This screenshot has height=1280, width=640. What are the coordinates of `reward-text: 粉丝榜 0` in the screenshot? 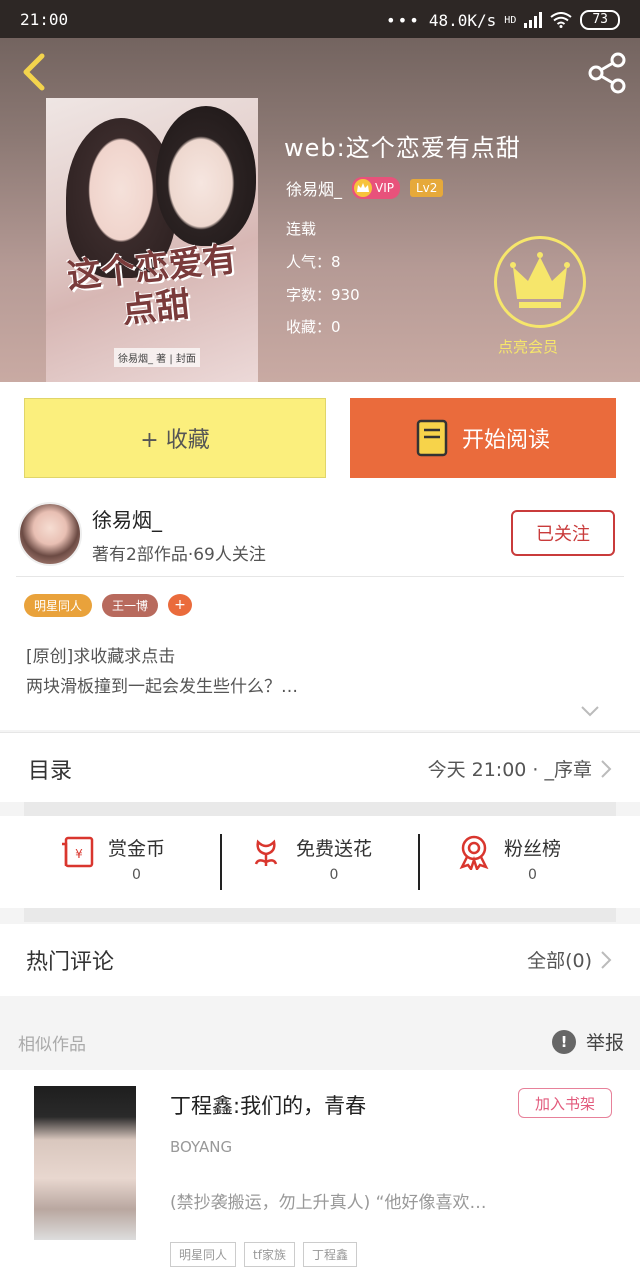 It's located at (532, 858).